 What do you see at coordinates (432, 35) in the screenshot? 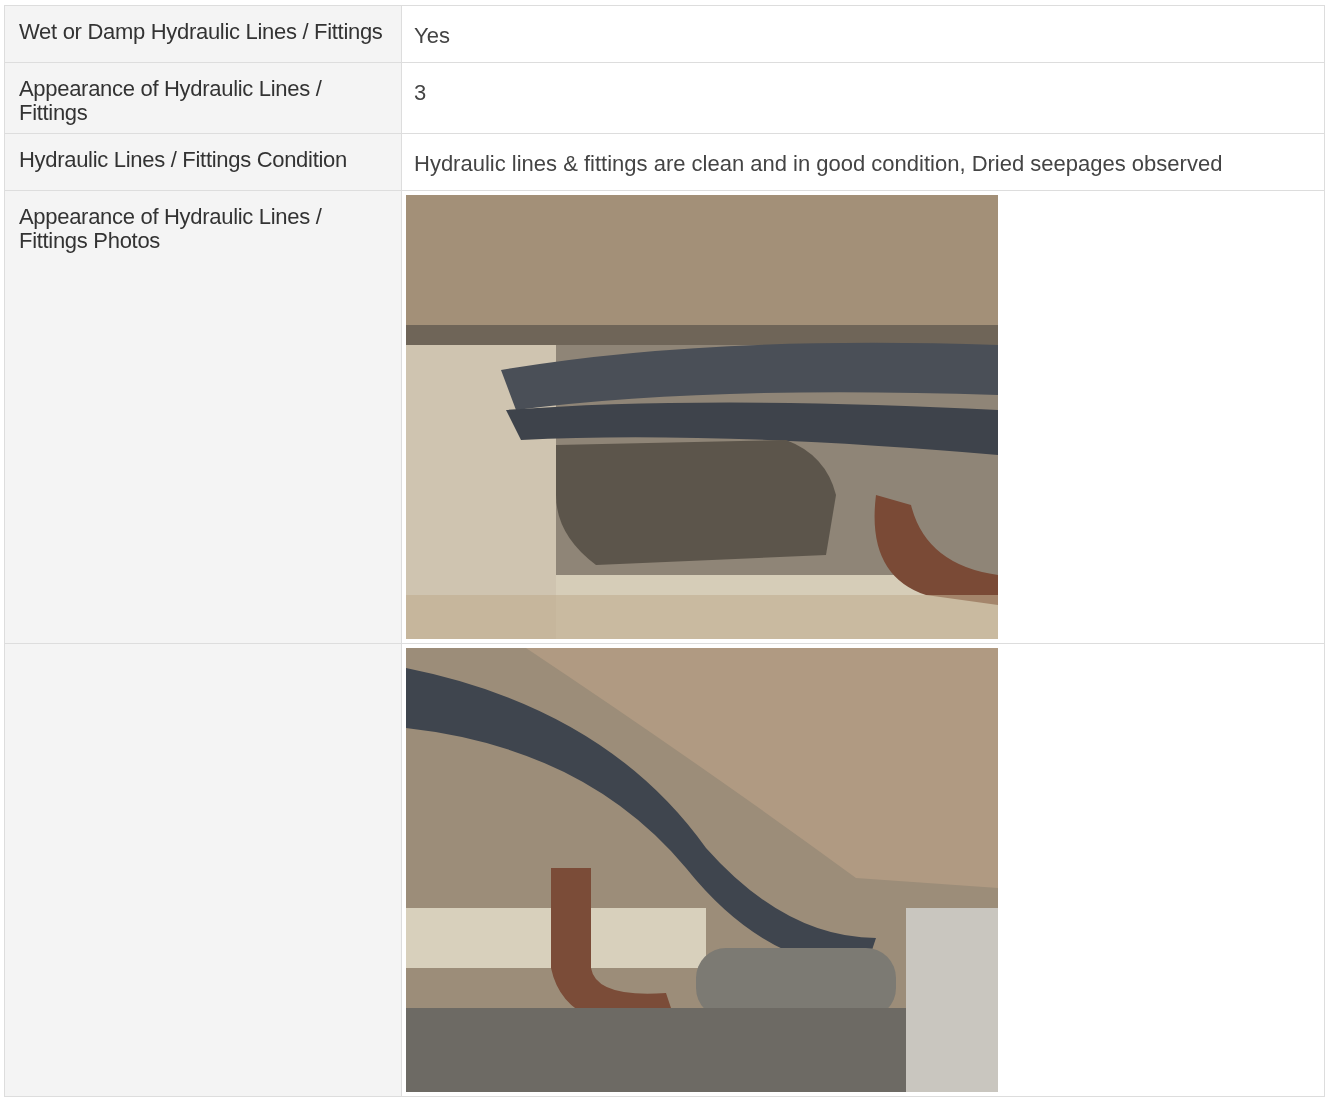
I see `value-text: Yes` at bounding box center [432, 35].